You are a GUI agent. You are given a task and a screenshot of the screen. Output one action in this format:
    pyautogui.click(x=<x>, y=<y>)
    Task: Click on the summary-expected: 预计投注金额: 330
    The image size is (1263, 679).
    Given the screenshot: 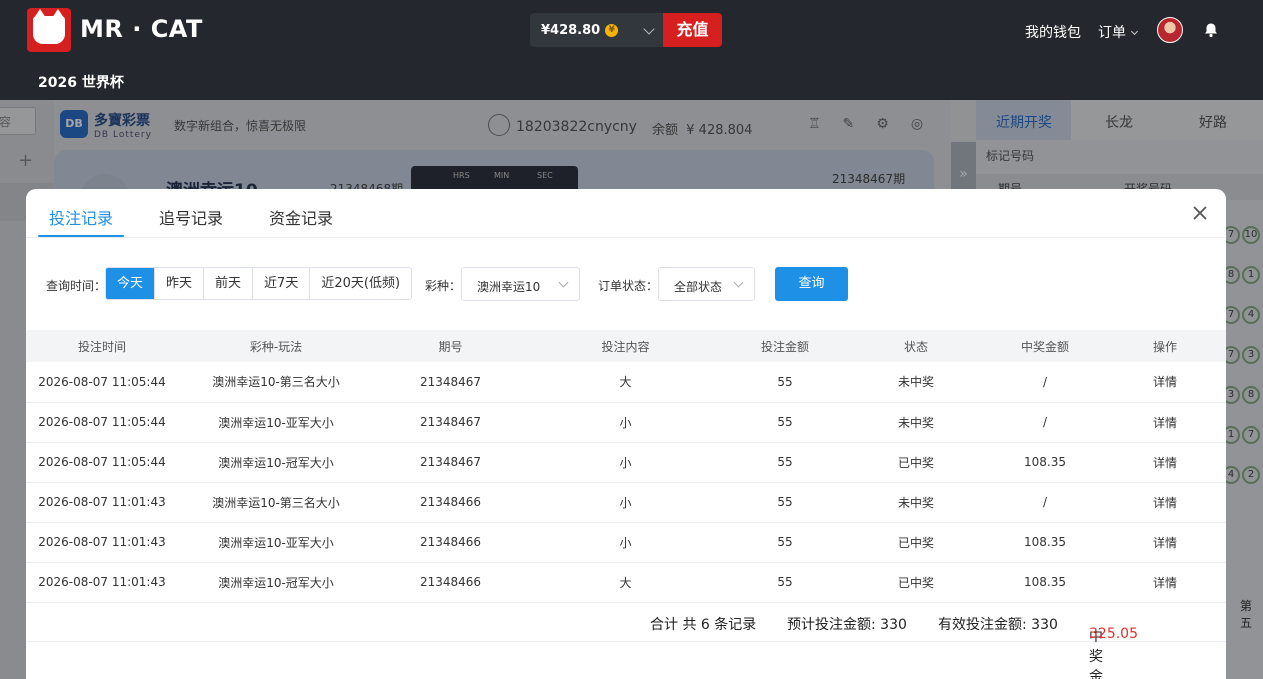 What is the action you would take?
    pyautogui.click(x=847, y=625)
    